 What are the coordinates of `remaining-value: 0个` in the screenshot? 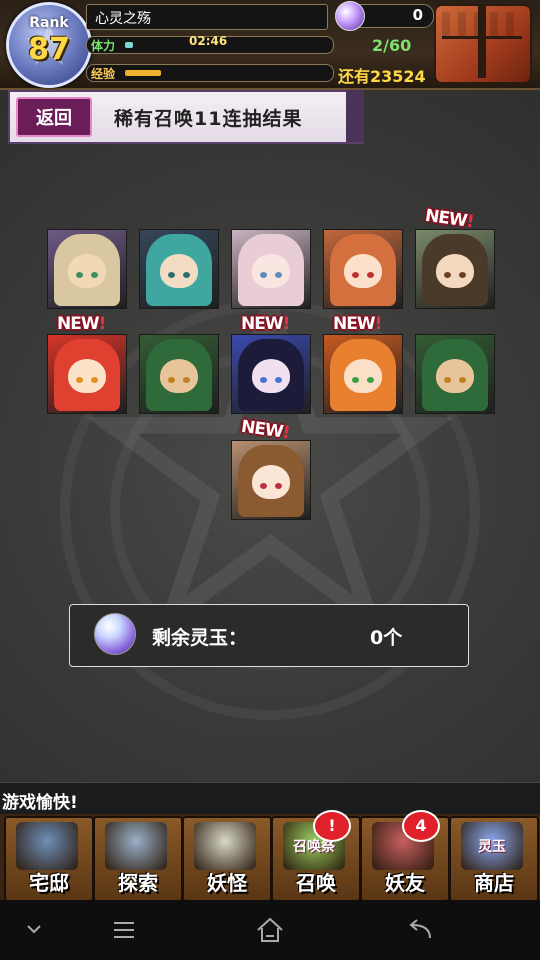 It's located at (386, 638).